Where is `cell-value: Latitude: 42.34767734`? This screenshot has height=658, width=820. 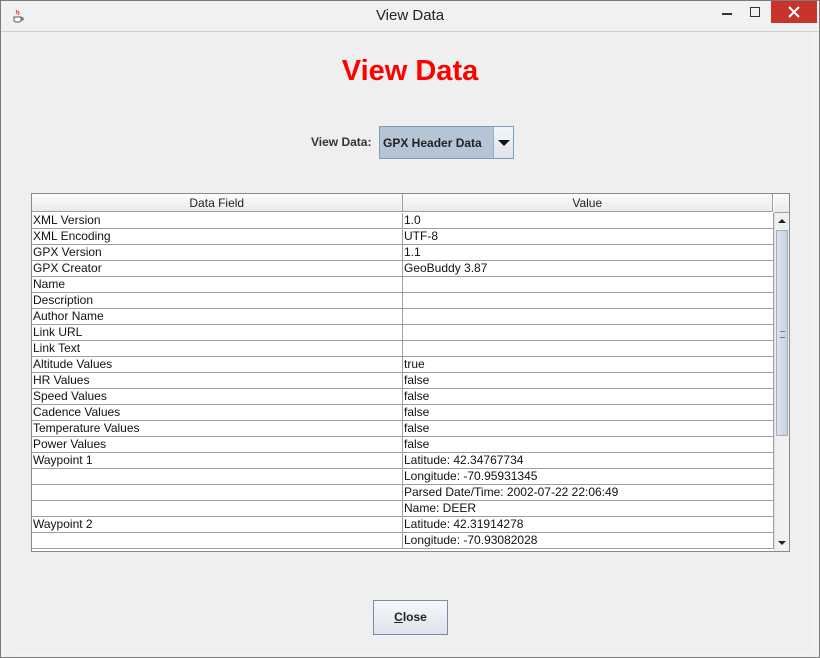 cell-value: Latitude: 42.34767734 is located at coordinates (588, 461).